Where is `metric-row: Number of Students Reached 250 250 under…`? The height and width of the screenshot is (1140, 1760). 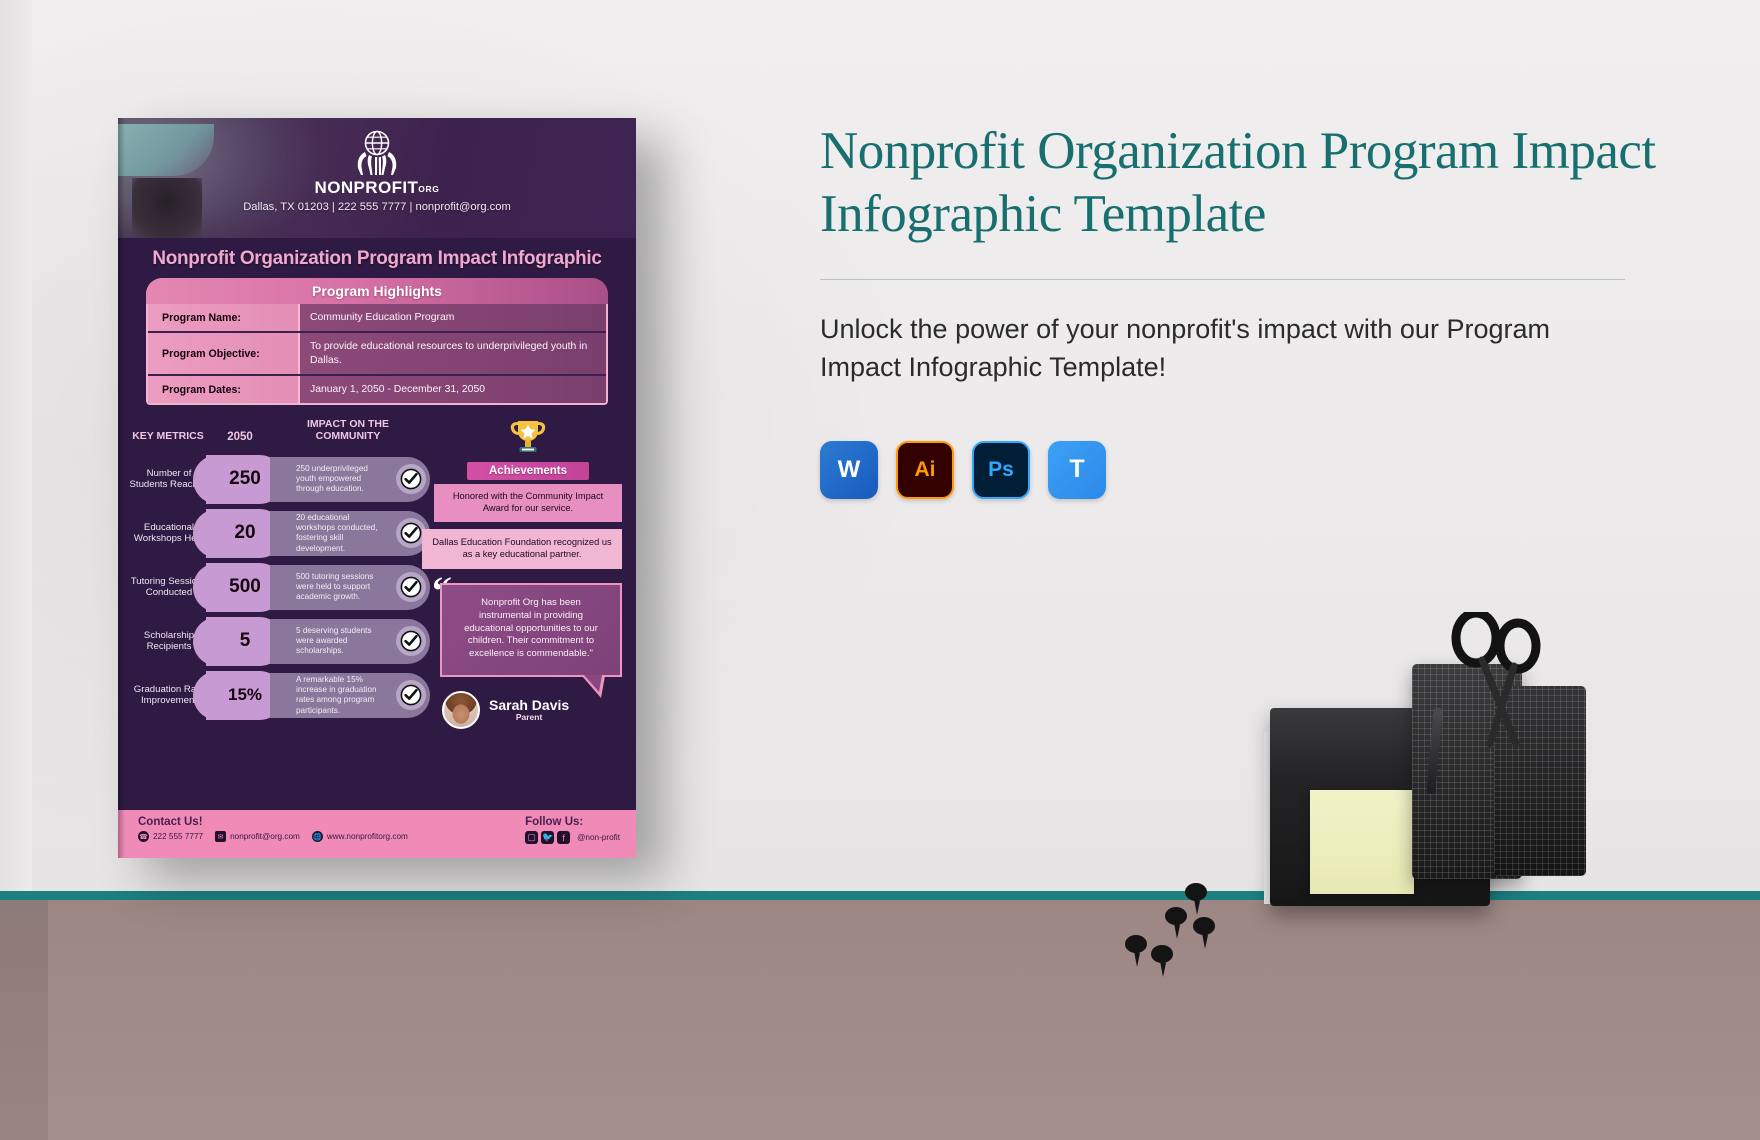 metric-row: Number of Students Reached 250 250 under… is located at coordinates (274, 479).